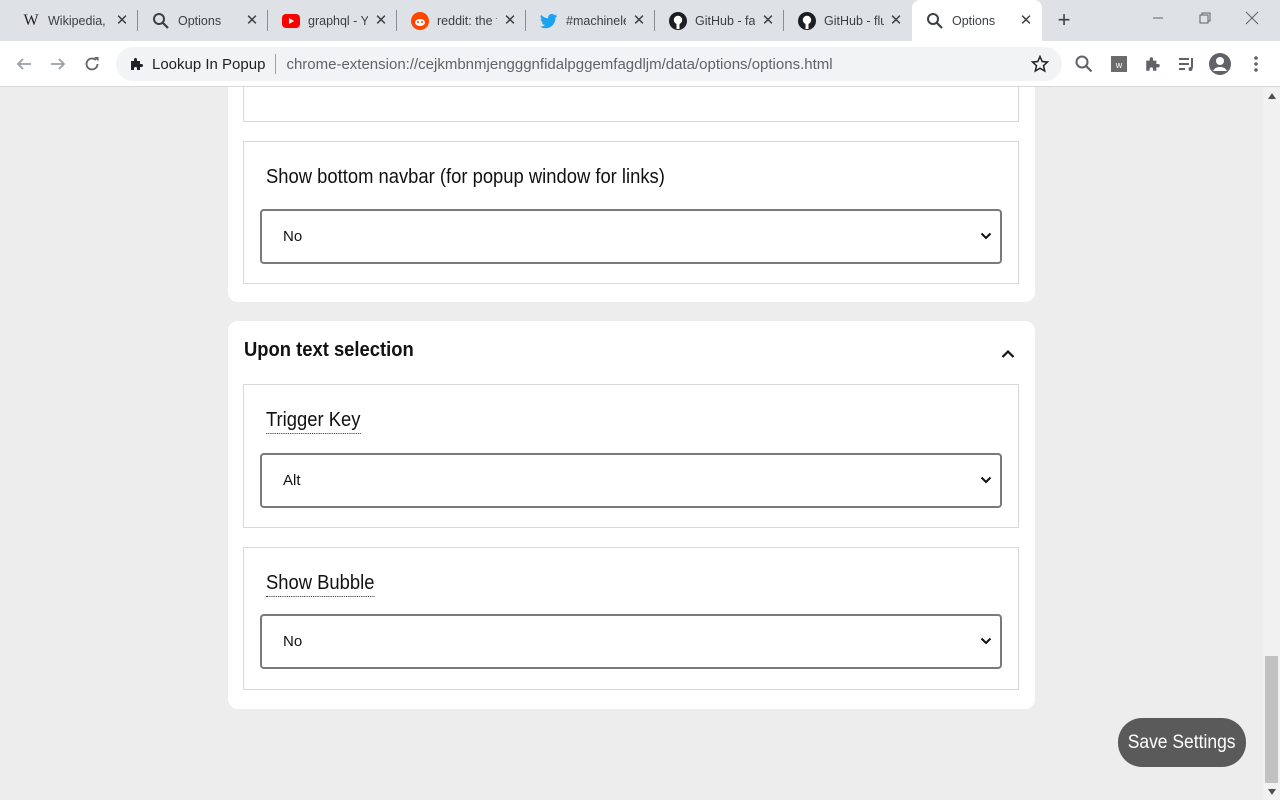 The width and height of the screenshot is (1280, 800). Describe the element at coordinates (631, 236) in the screenshot. I see `navbar-select: No` at that location.